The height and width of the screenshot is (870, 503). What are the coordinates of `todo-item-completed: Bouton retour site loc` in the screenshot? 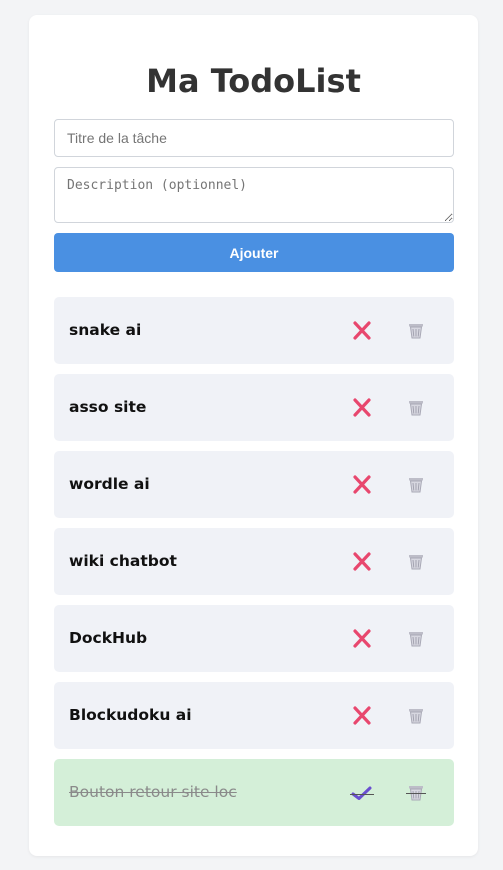 It's located at (254, 792).